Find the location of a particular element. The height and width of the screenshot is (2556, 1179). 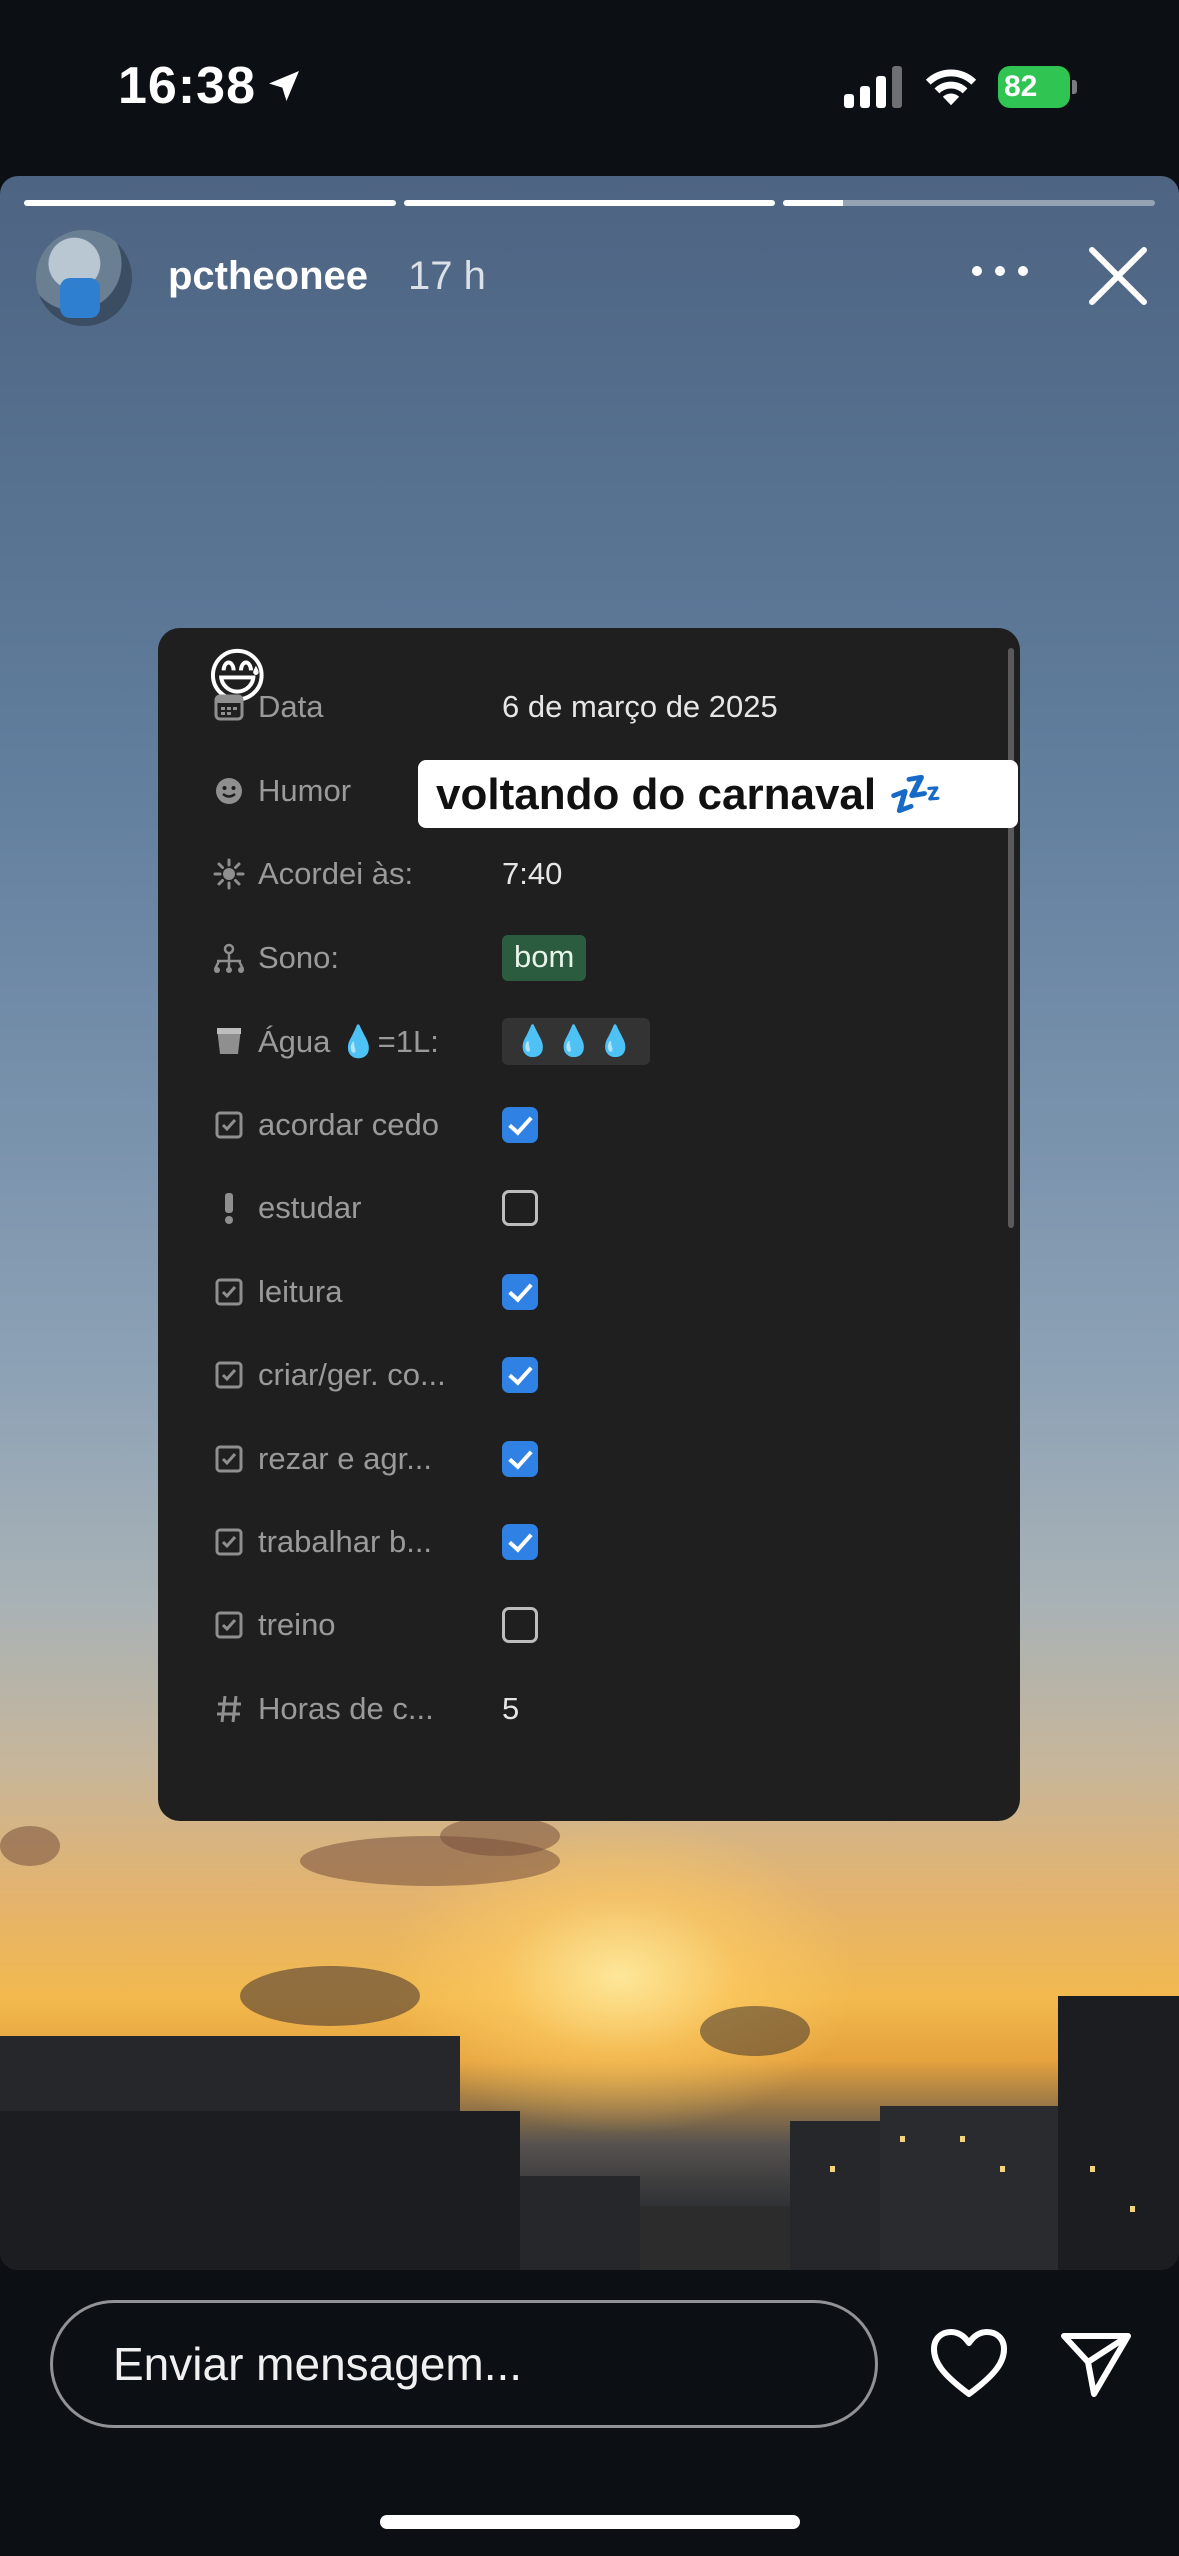

cup-icon is located at coordinates (229, 1041).